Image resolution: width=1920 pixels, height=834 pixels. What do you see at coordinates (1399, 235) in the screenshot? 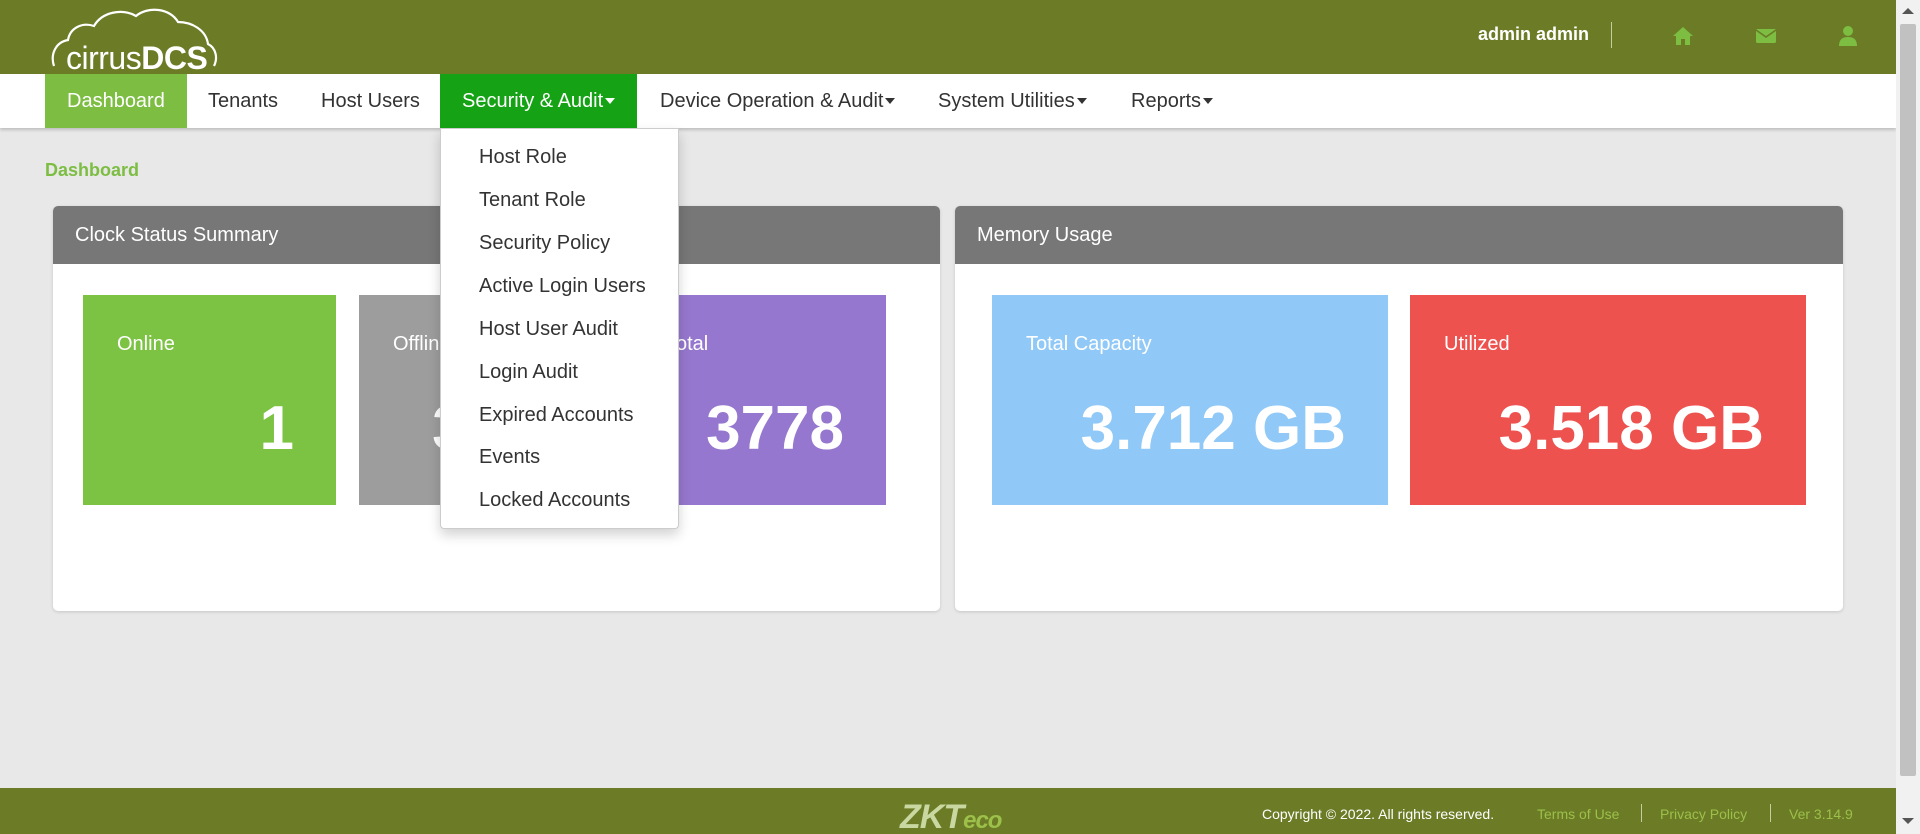
I see `memory-usage-panel-title: Memory Usage` at bounding box center [1399, 235].